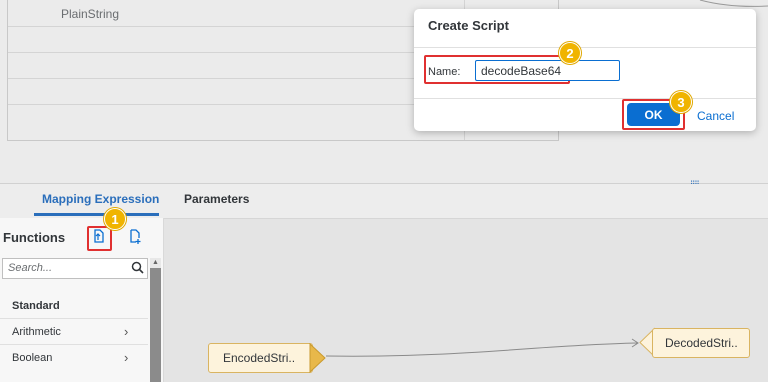  I want to click on source-port-arrow-icon, so click(318, 358).